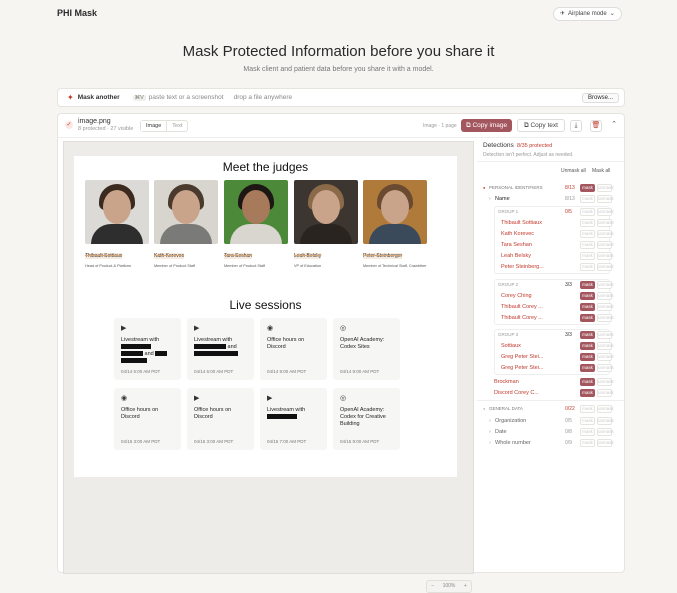 The height and width of the screenshot is (593, 677). What do you see at coordinates (69, 125) in the screenshot?
I see `checkmark-icon: ✓` at bounding box center [69, 125].